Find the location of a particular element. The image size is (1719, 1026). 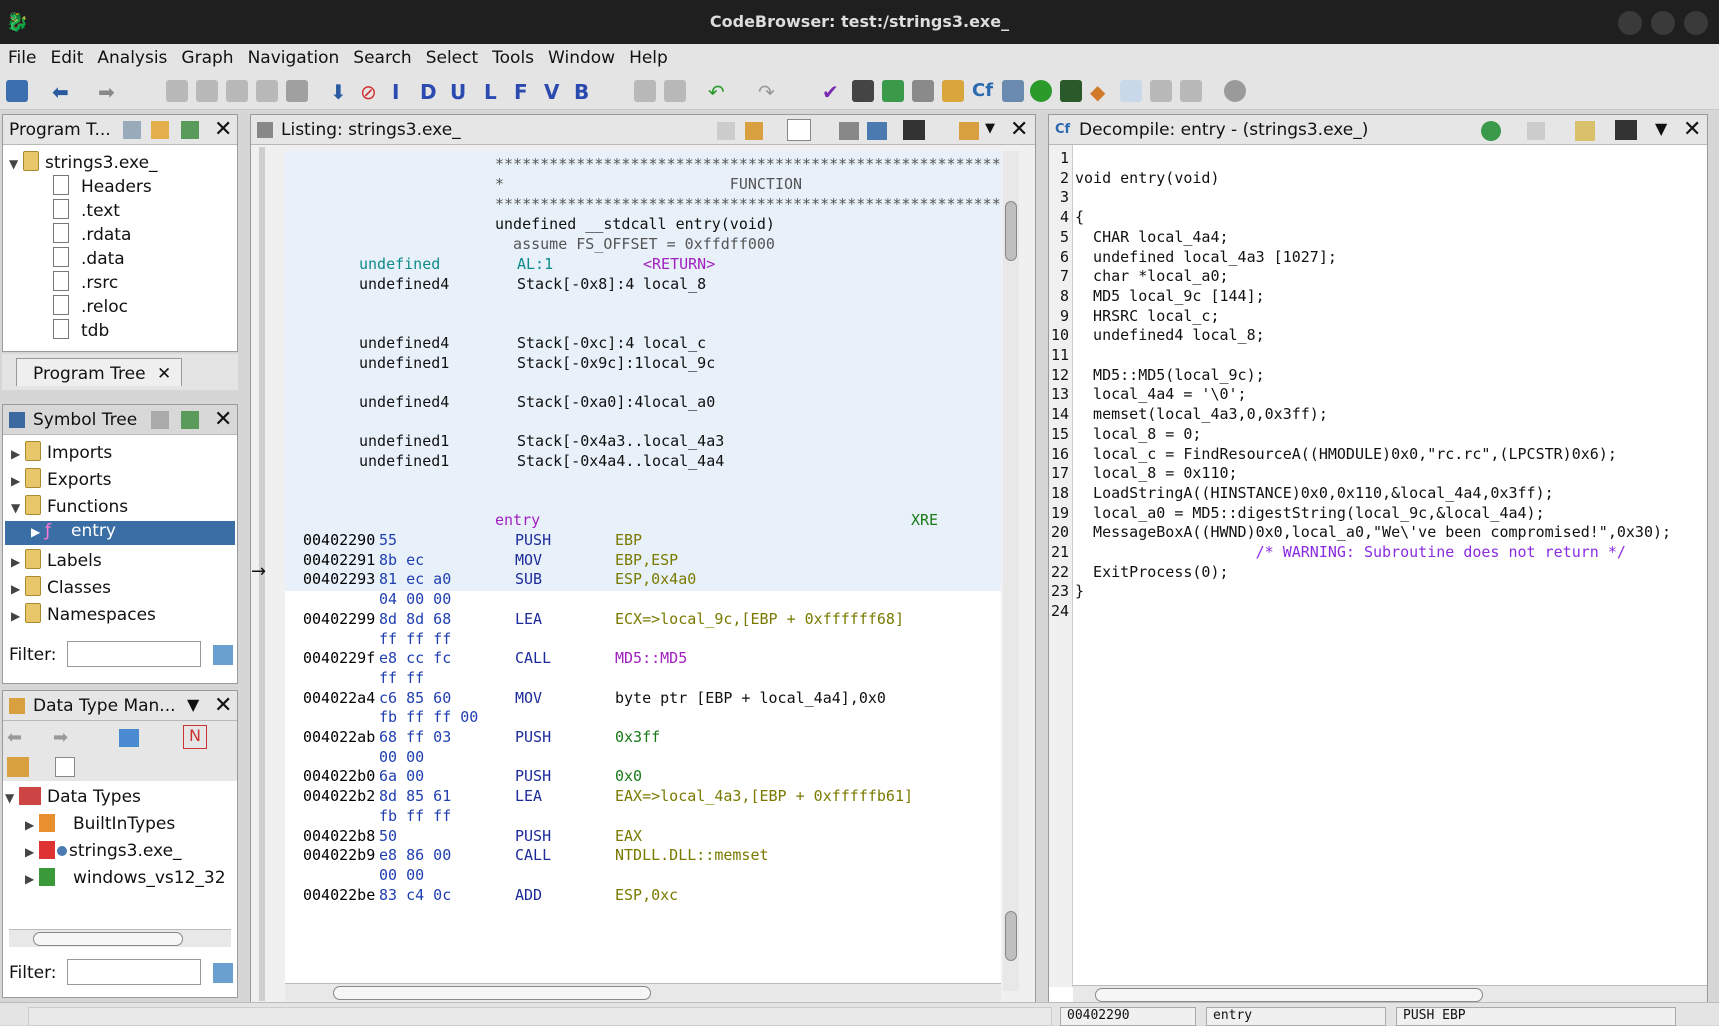

symbol-namespaces: ▶ Namespaces is located at coordinates (83, 614).